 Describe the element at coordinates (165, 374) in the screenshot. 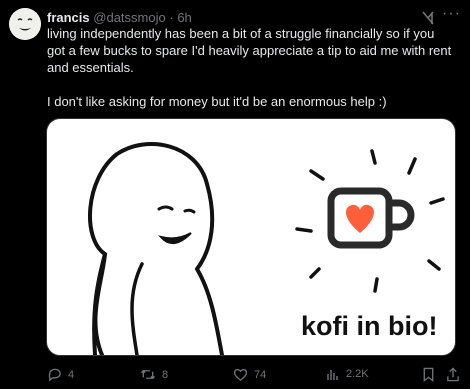

I see `repost-count: 8` at that location.